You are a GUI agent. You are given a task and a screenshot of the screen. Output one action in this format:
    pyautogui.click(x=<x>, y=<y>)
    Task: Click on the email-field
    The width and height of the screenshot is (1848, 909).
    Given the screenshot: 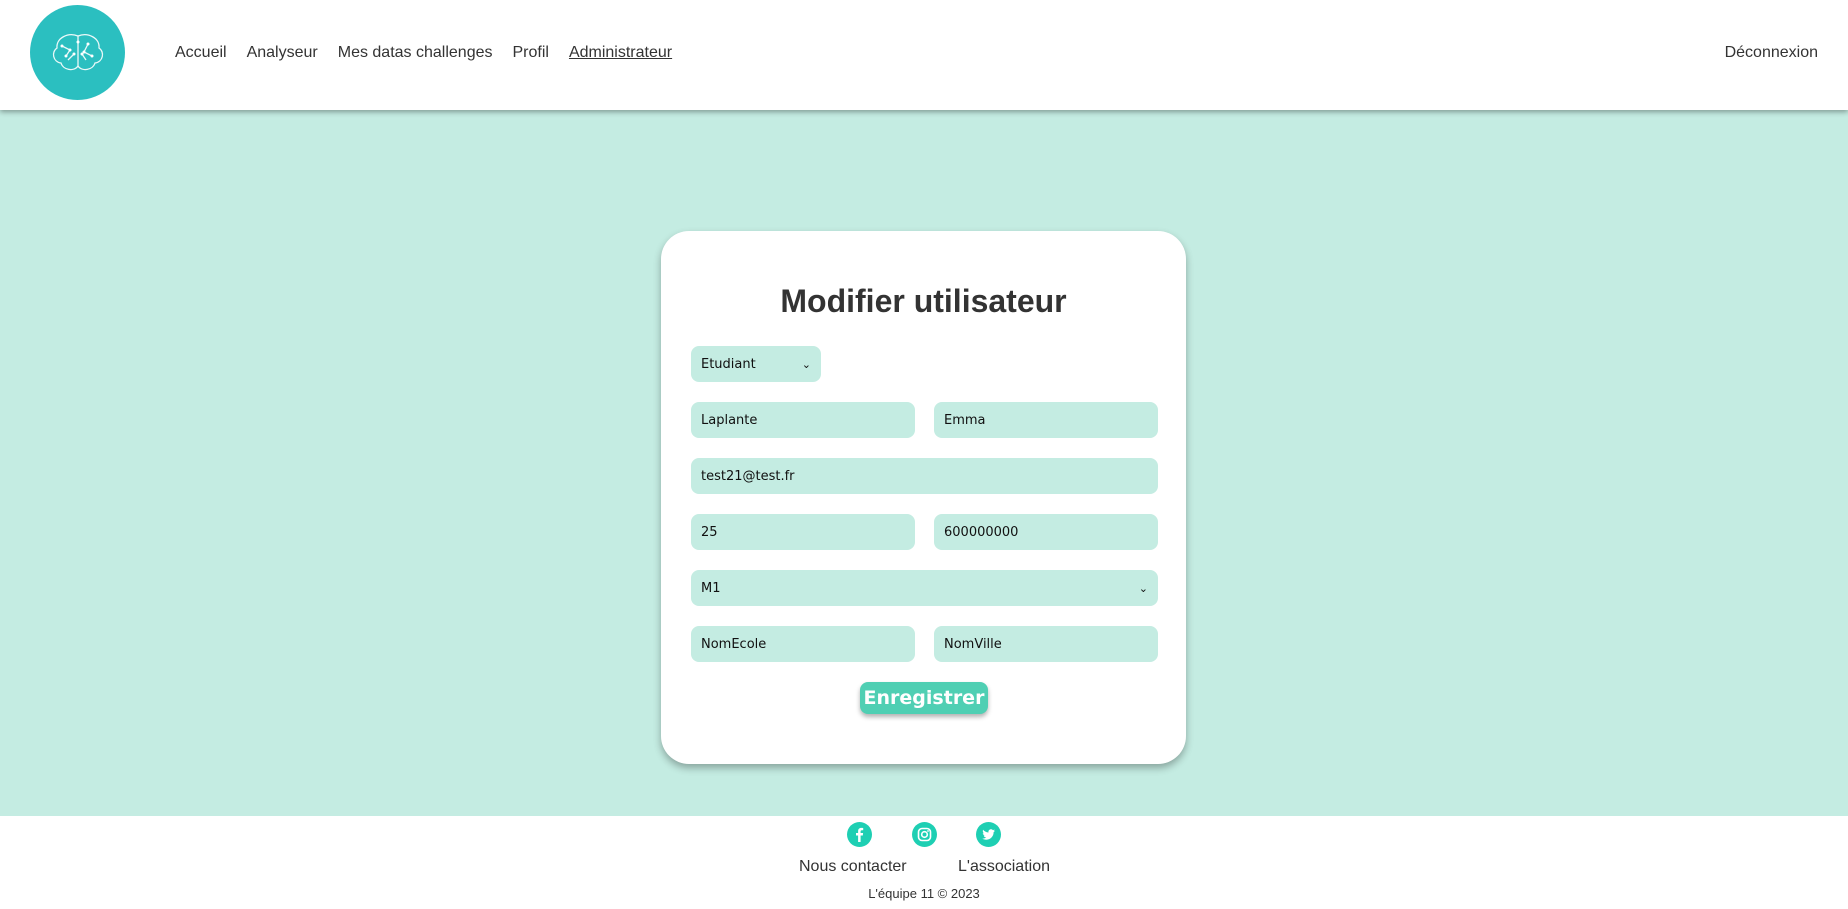 What is the action you would take?
    pyautogui.click(x=924, y=476)
    